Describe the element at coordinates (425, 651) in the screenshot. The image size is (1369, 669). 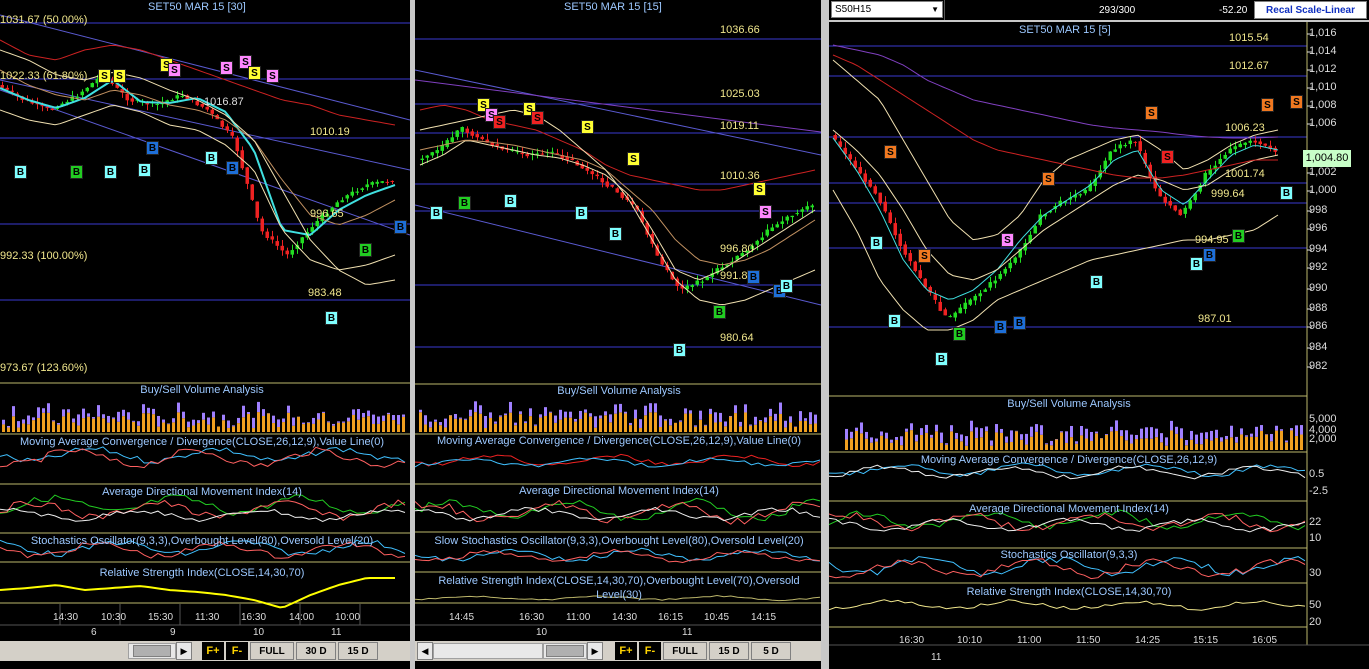
I see `scroll-left-arrow-icon: ◀` at that location.